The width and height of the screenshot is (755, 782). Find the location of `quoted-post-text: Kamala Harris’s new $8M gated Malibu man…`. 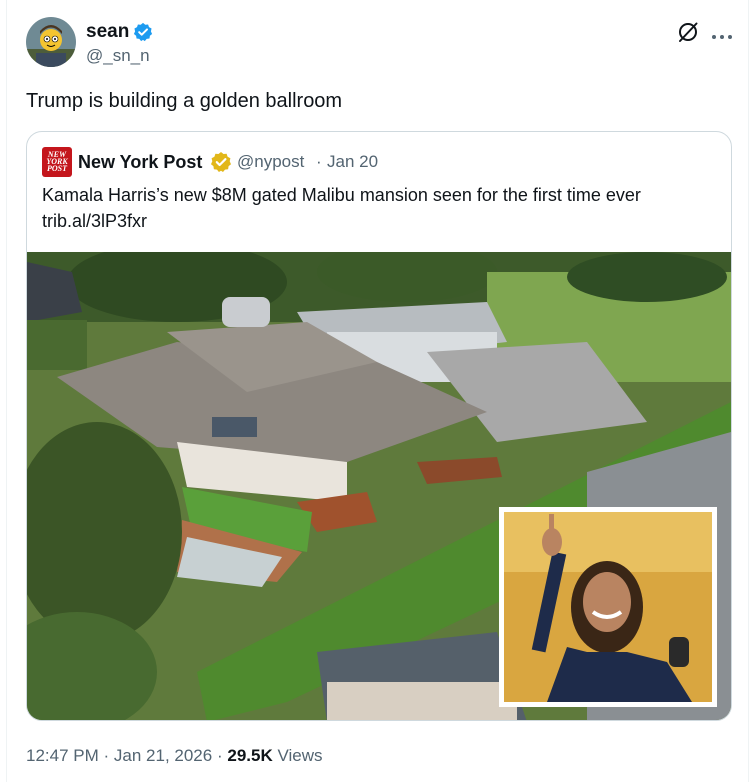

quoted-post-text: Kamala Harris’s new $8M gated Malibu man… is located at coordinates (382, 208).